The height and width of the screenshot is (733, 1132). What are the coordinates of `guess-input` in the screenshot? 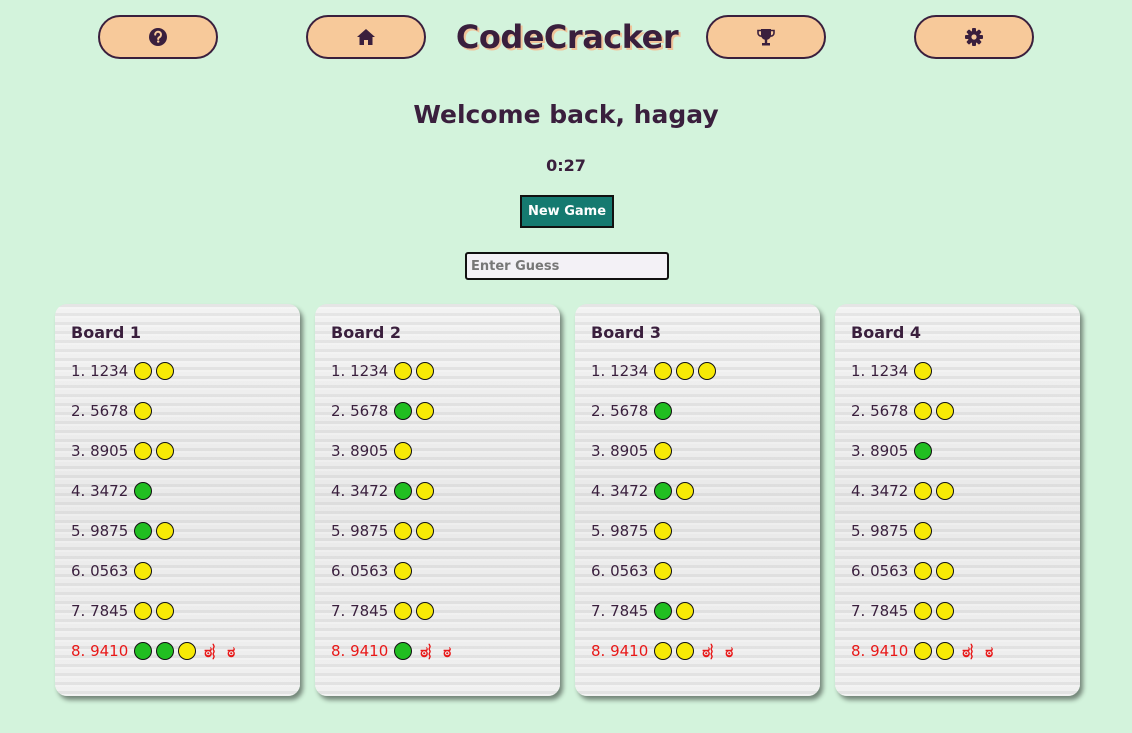 It's located at (567, 266).